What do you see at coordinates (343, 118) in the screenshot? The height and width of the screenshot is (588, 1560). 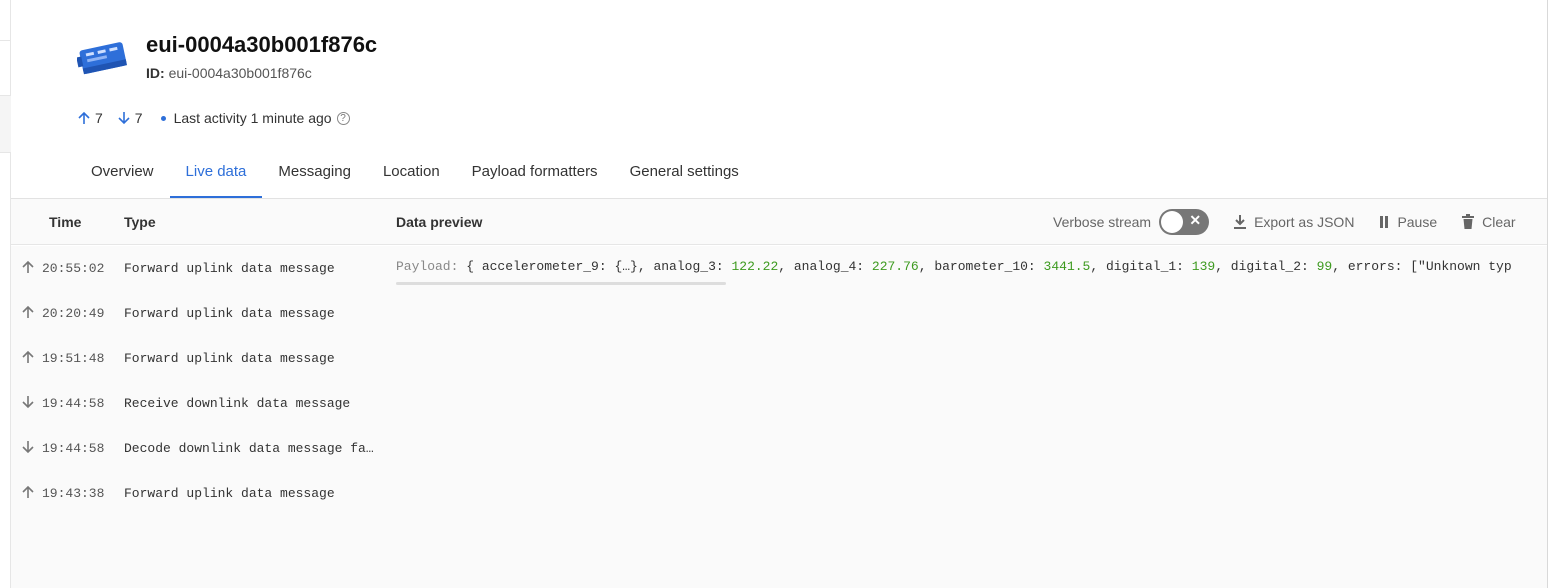 I see `help-icon: ?` at bounding box center [343, 118].